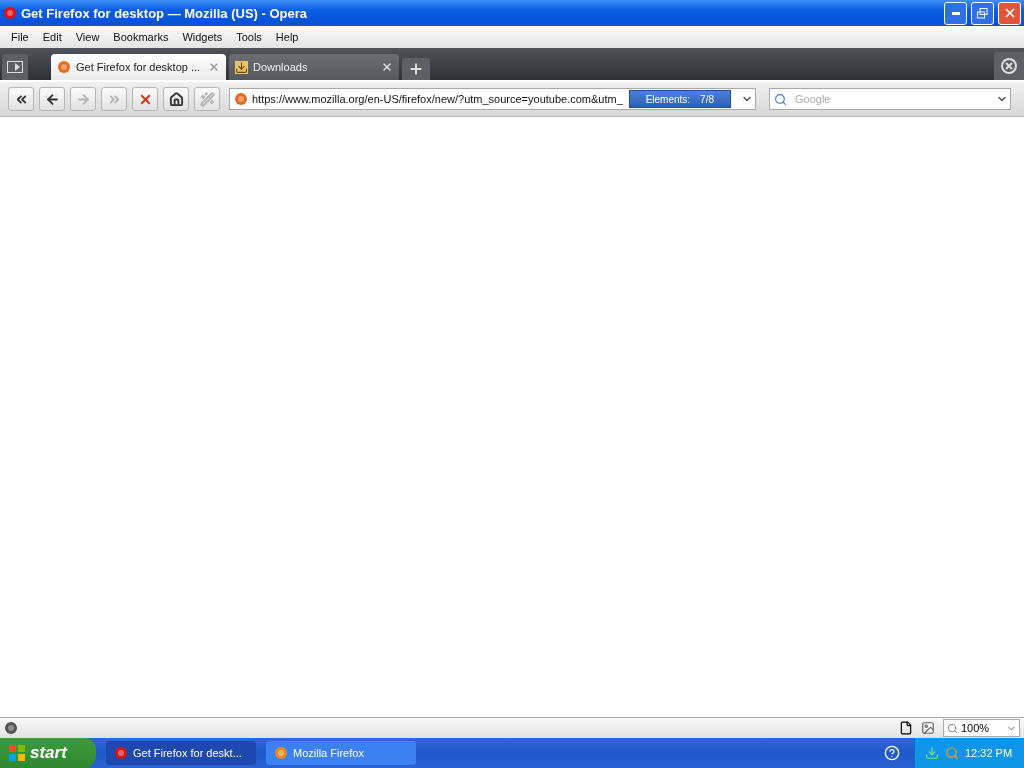  Describe the element at coordinates (952, 728) in the screenshot. I see `magnifier-icon` at that location.